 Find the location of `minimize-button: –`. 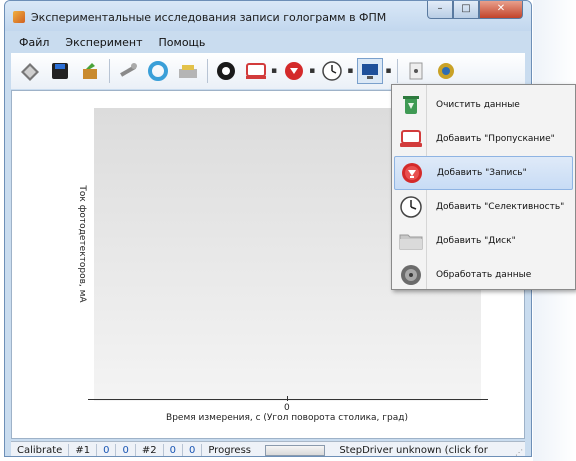

minimize-button: – is located at coordinates (440, 10).